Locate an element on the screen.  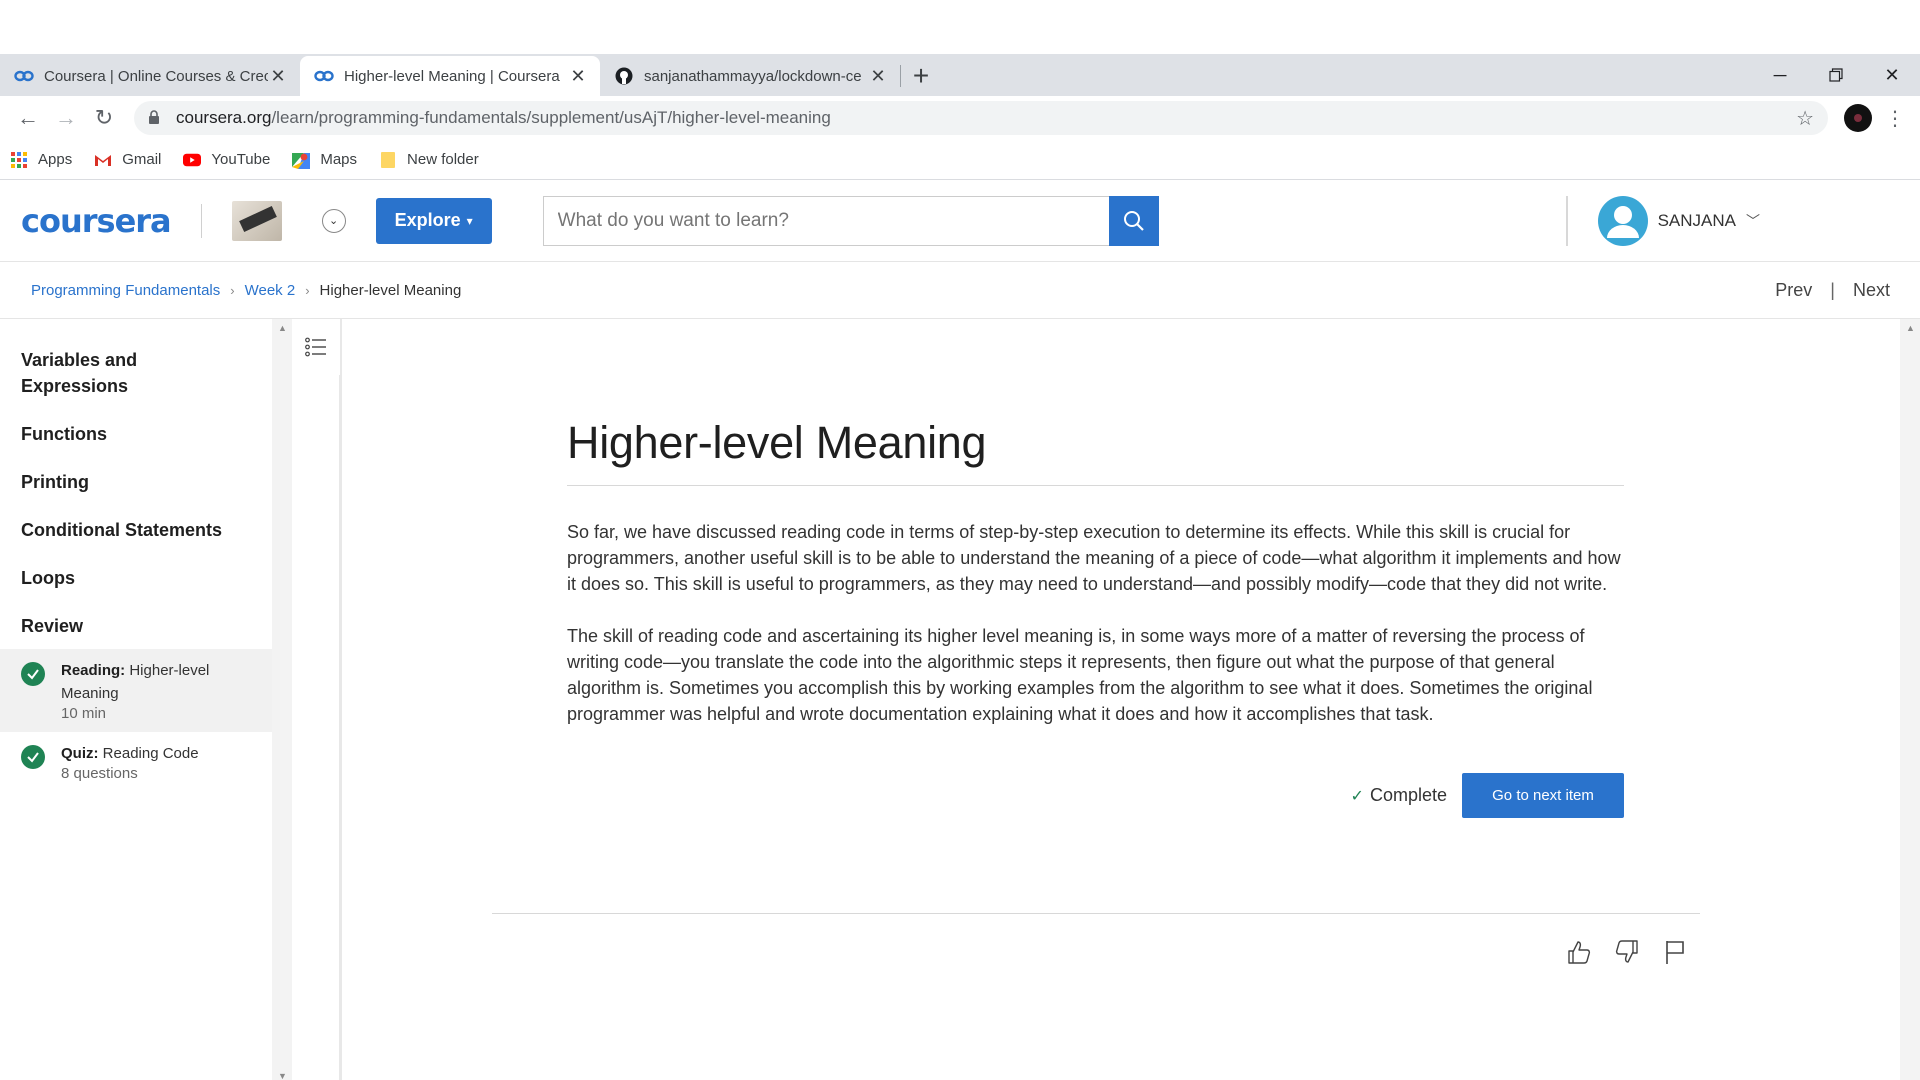
bookmarks-bar: Apps Gmail YouTube Maps New folder is located at coordinates (960, 160).